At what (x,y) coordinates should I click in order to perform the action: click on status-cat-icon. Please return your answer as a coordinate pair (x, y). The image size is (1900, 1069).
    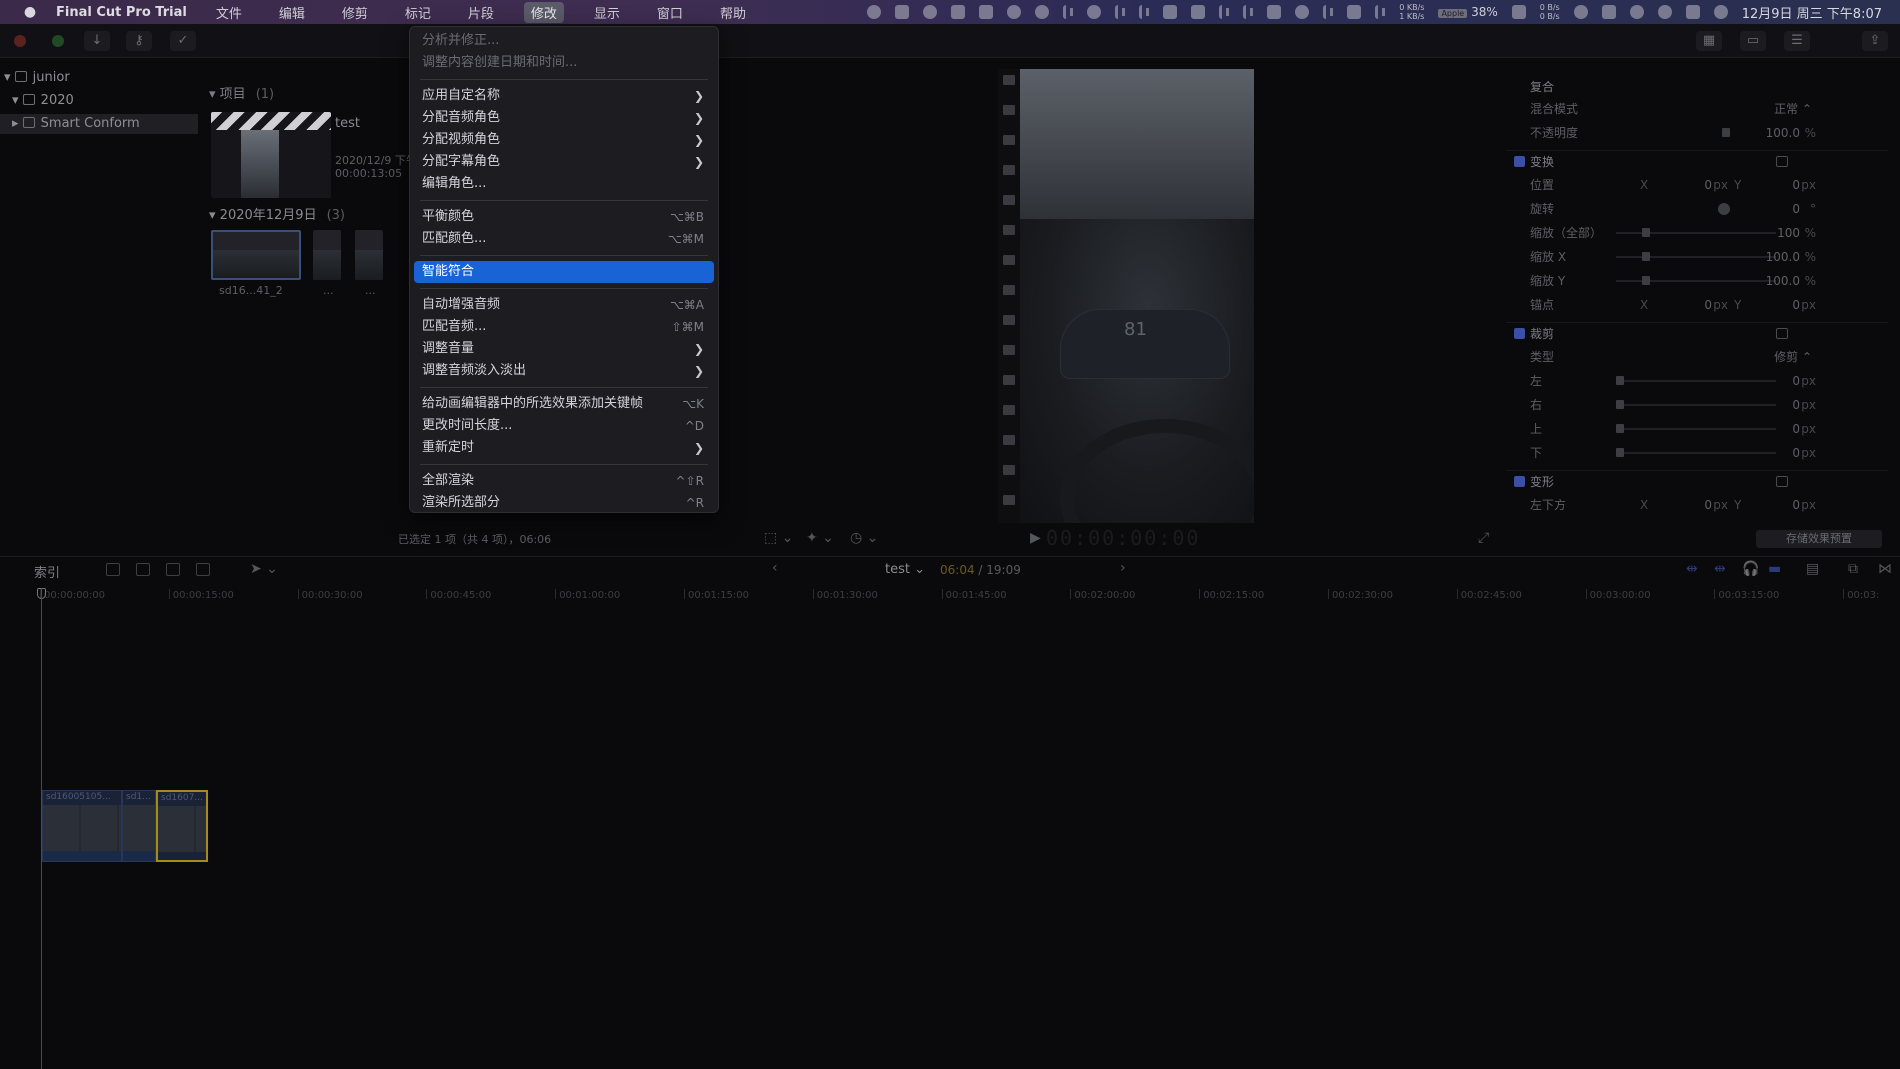
    Looking at the image, I should click on (874, 12).